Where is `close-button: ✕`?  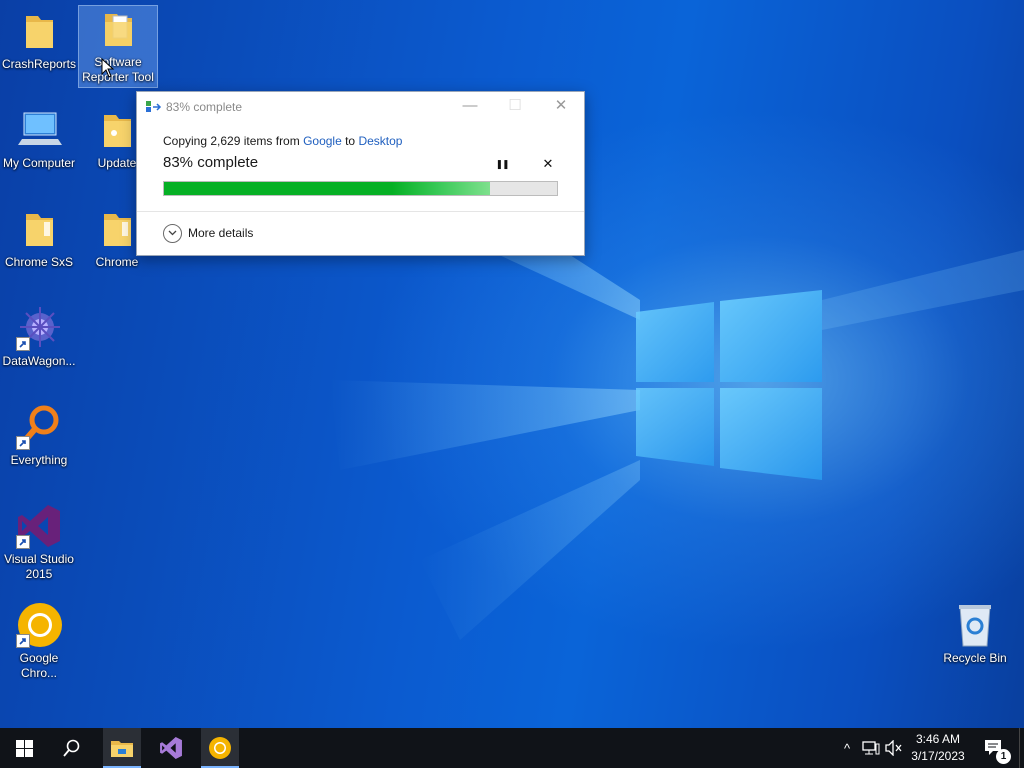 close-button: ✕ is located at coordinates (561, 107).